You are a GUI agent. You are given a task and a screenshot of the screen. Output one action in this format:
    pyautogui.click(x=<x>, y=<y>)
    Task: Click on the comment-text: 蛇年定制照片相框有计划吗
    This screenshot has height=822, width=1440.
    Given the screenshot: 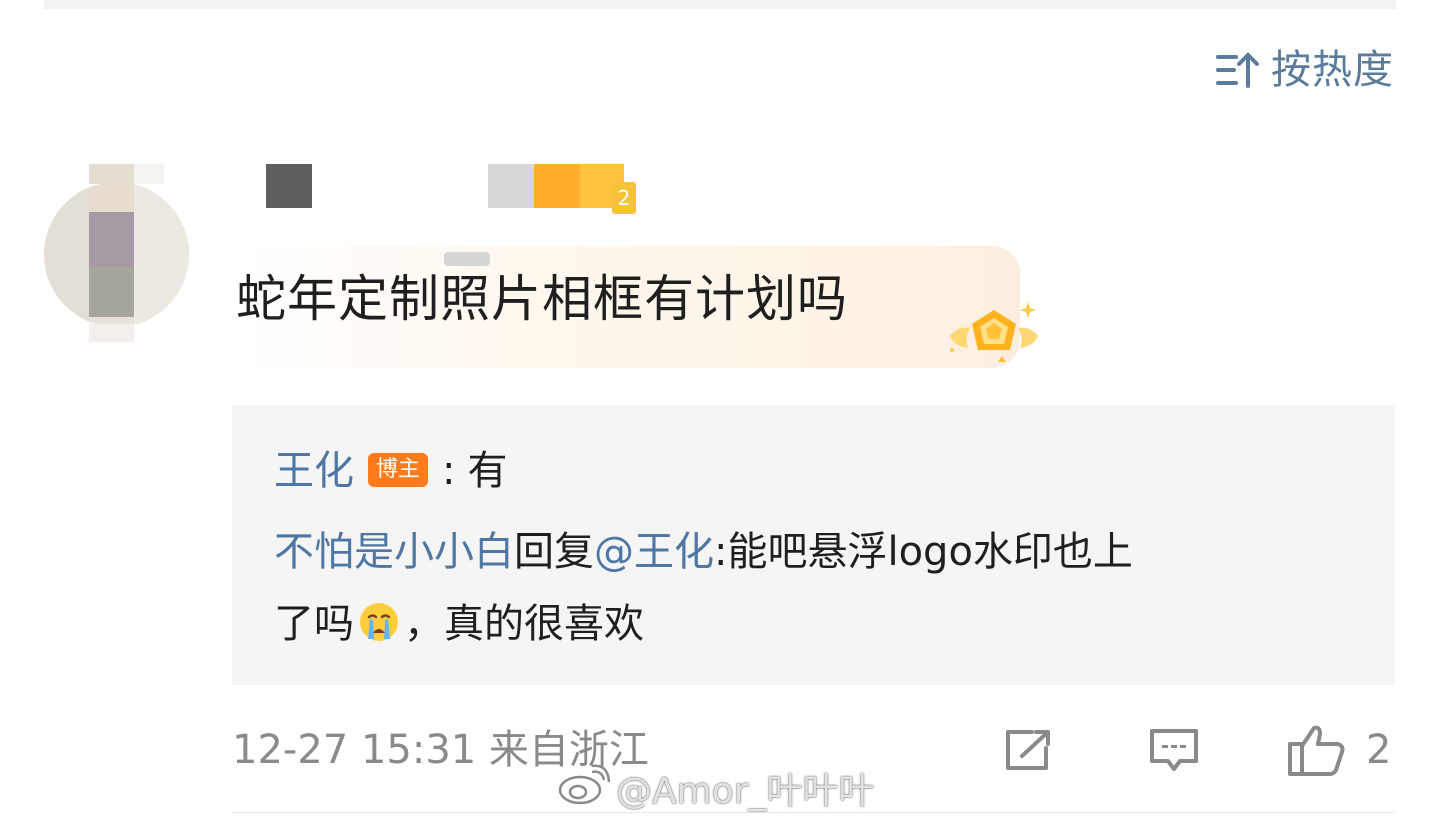 What is the action you would take?
    pyautogui.click(x=542, y=299)
    